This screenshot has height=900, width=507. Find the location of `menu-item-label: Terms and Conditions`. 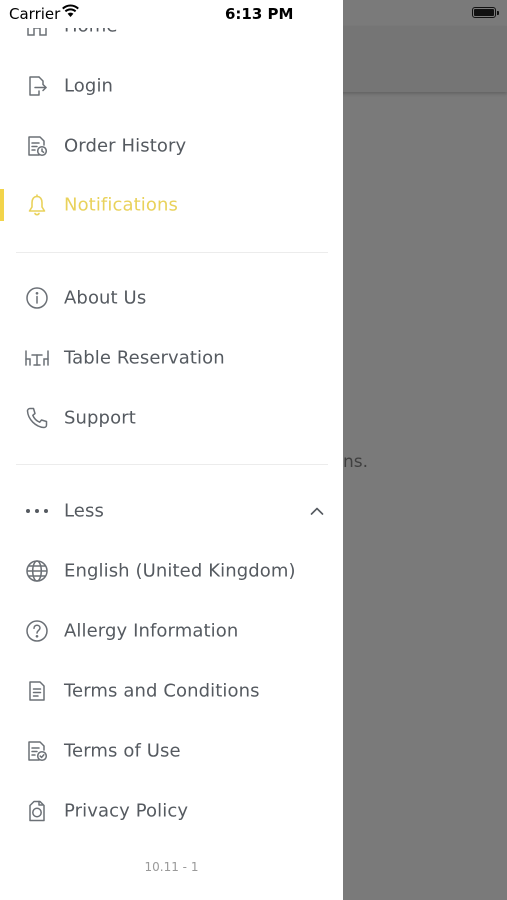

menu-item-label: Terms and Conditions is located at coordinates (162, 691).